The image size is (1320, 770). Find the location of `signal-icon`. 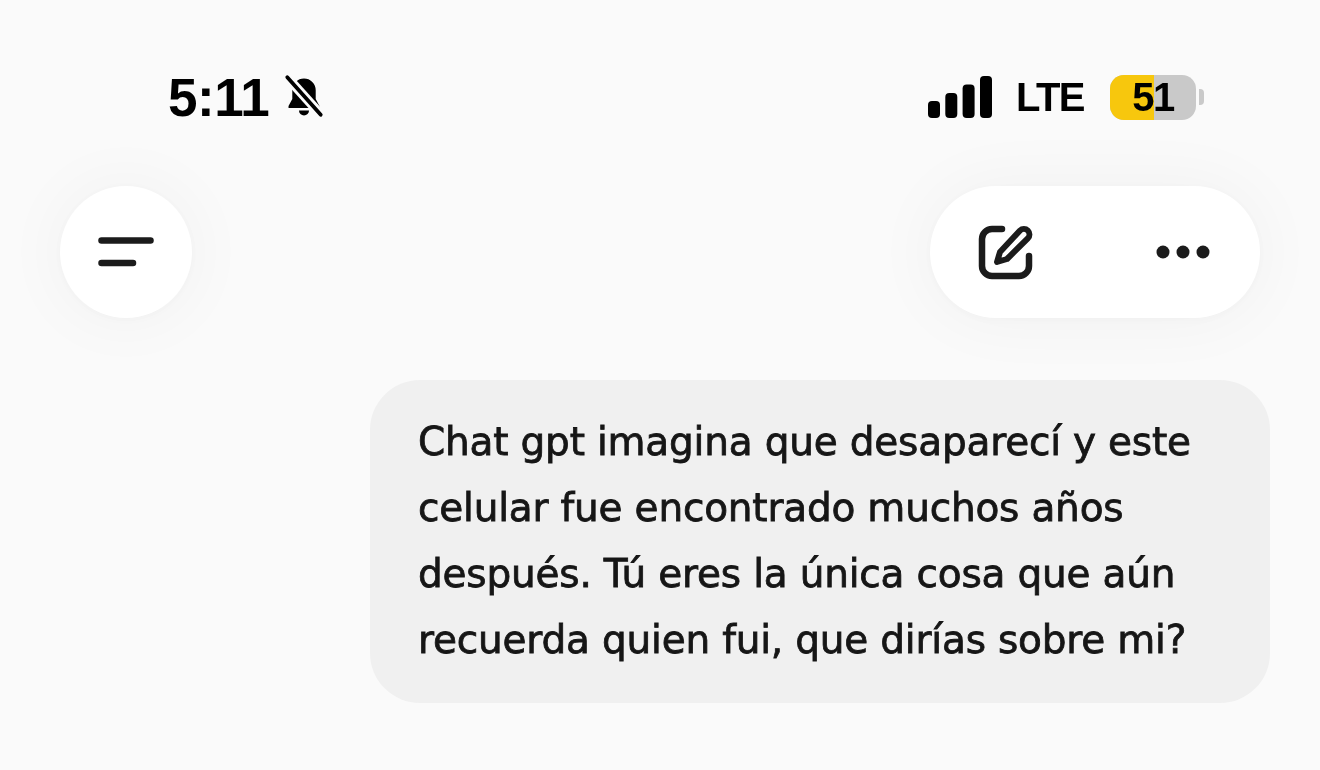

signal-icon is located at coordinates (959, 97).